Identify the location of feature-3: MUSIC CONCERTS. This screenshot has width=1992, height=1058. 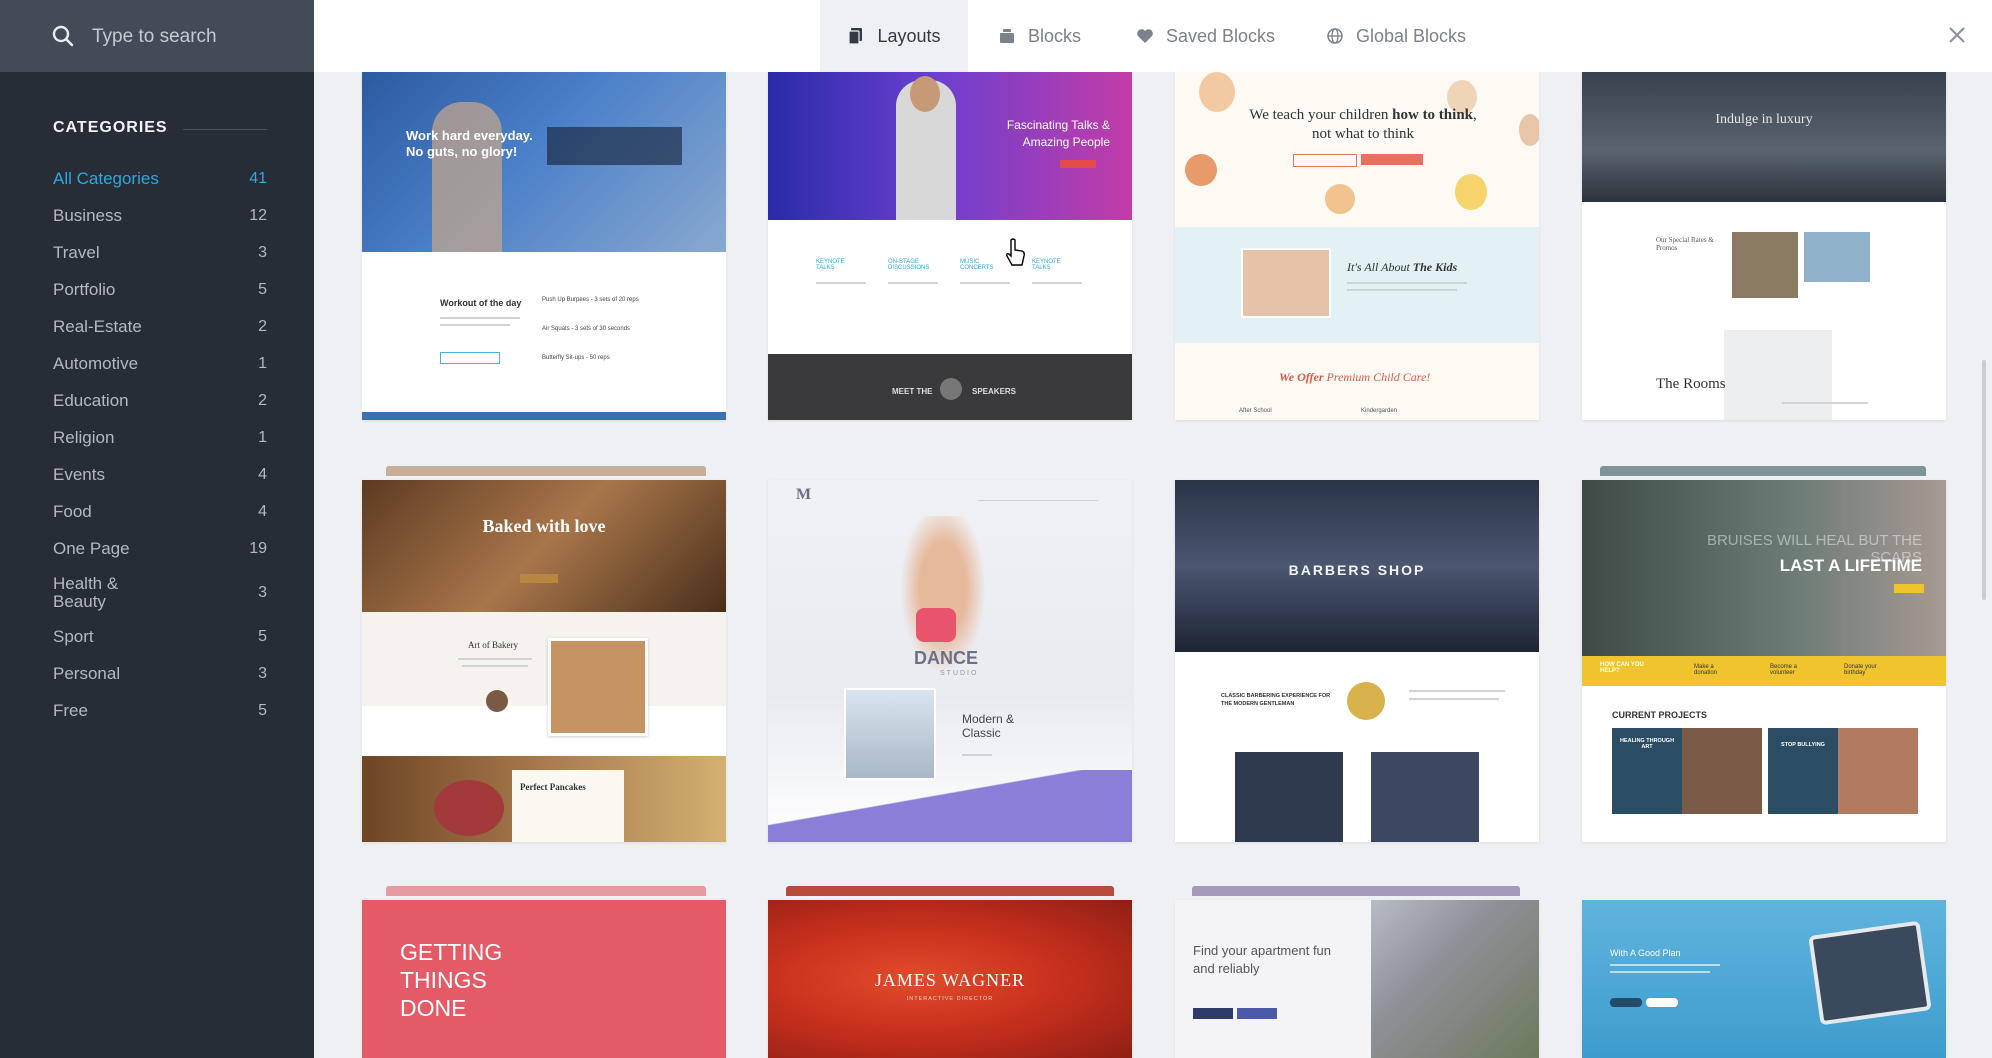
(977, 265).